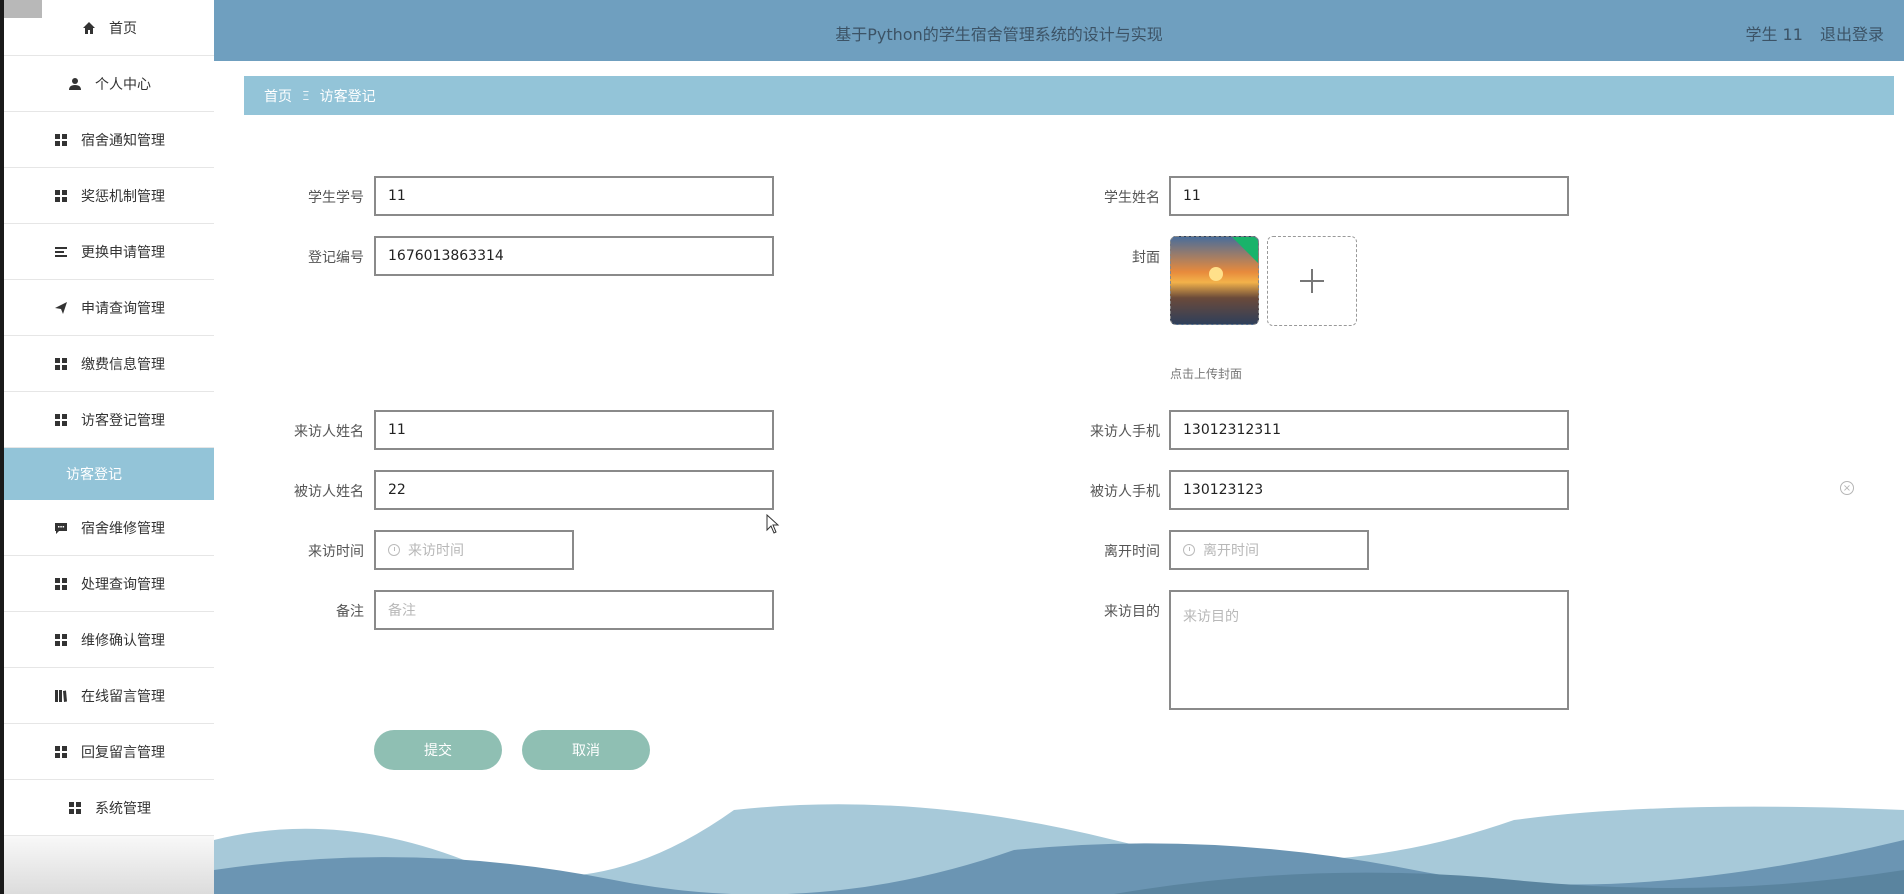 The height and width of the screenshot is (894, 1904). I want to click on leave-time-label: 离开时间, so click(1132, 552).